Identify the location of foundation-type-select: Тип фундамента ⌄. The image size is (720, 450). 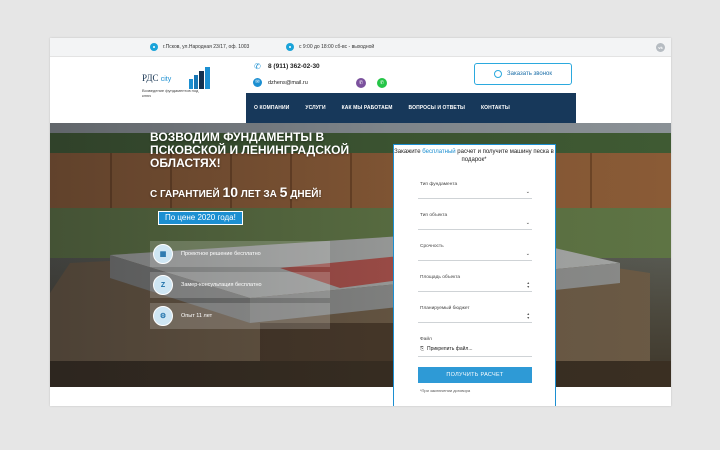
(475, 190).